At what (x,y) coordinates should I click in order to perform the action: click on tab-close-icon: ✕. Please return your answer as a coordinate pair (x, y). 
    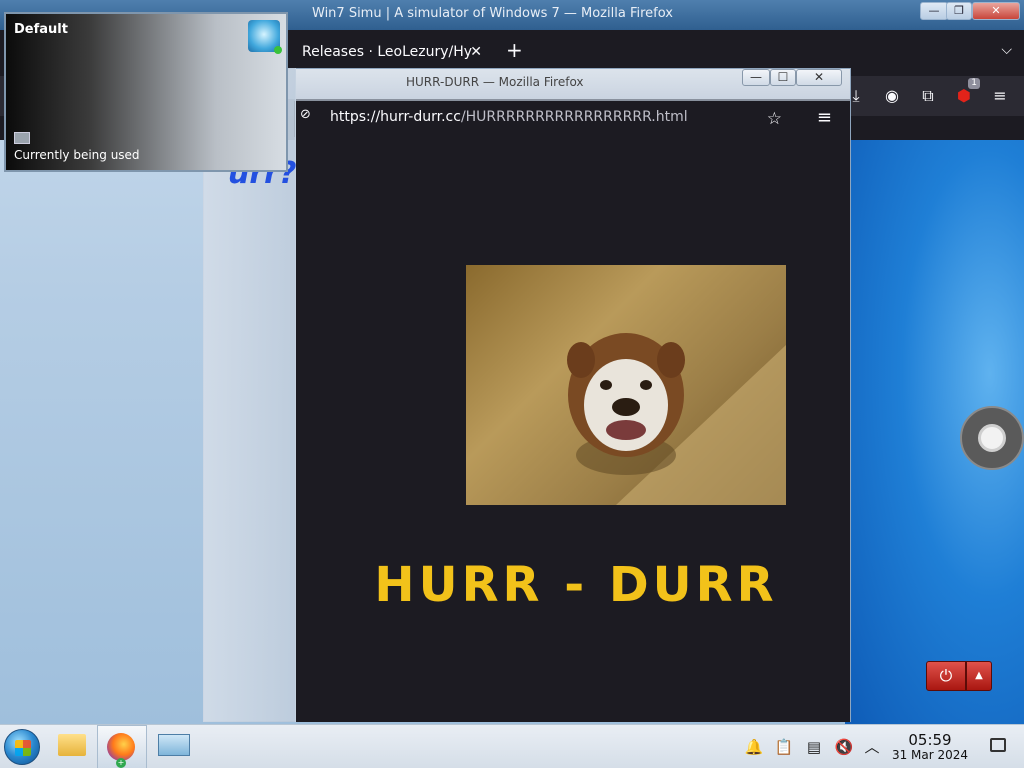
    Looking at the image, I should click on (476, 52).